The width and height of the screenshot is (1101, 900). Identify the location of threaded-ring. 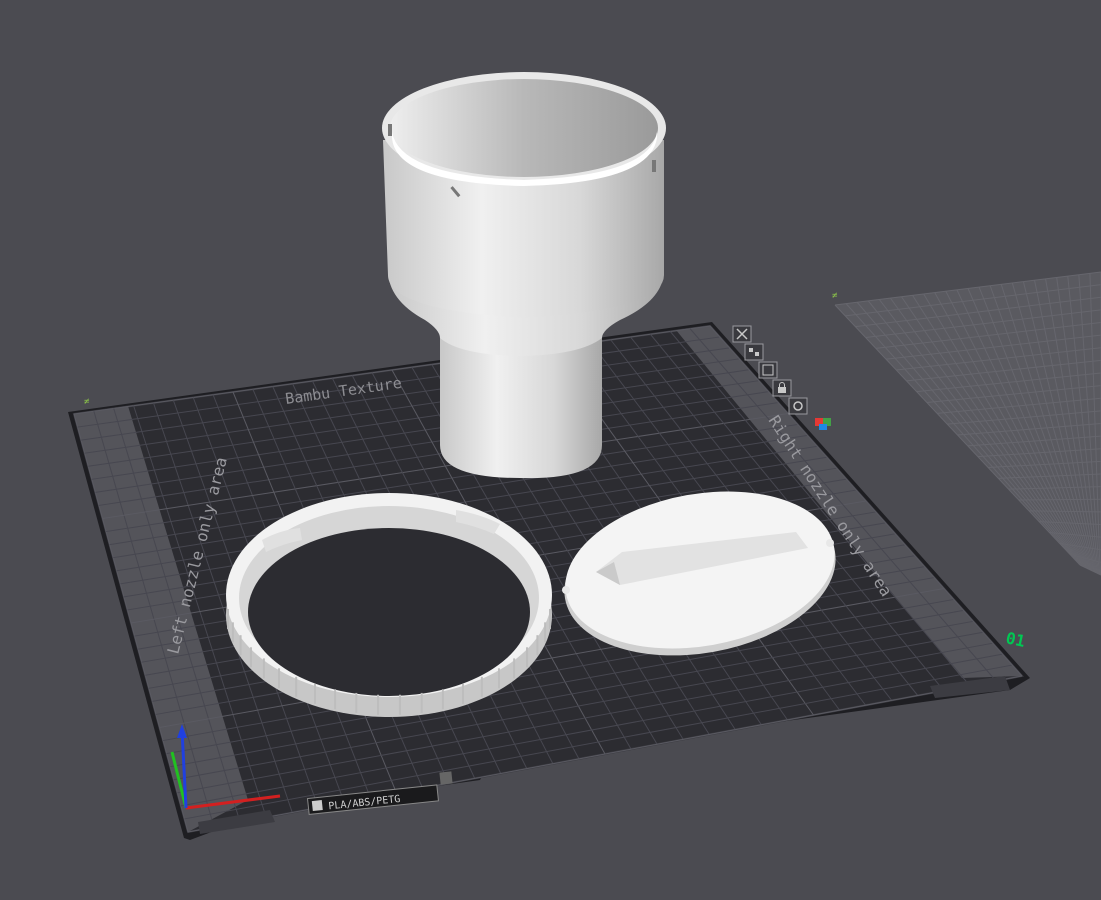
(389, 605).